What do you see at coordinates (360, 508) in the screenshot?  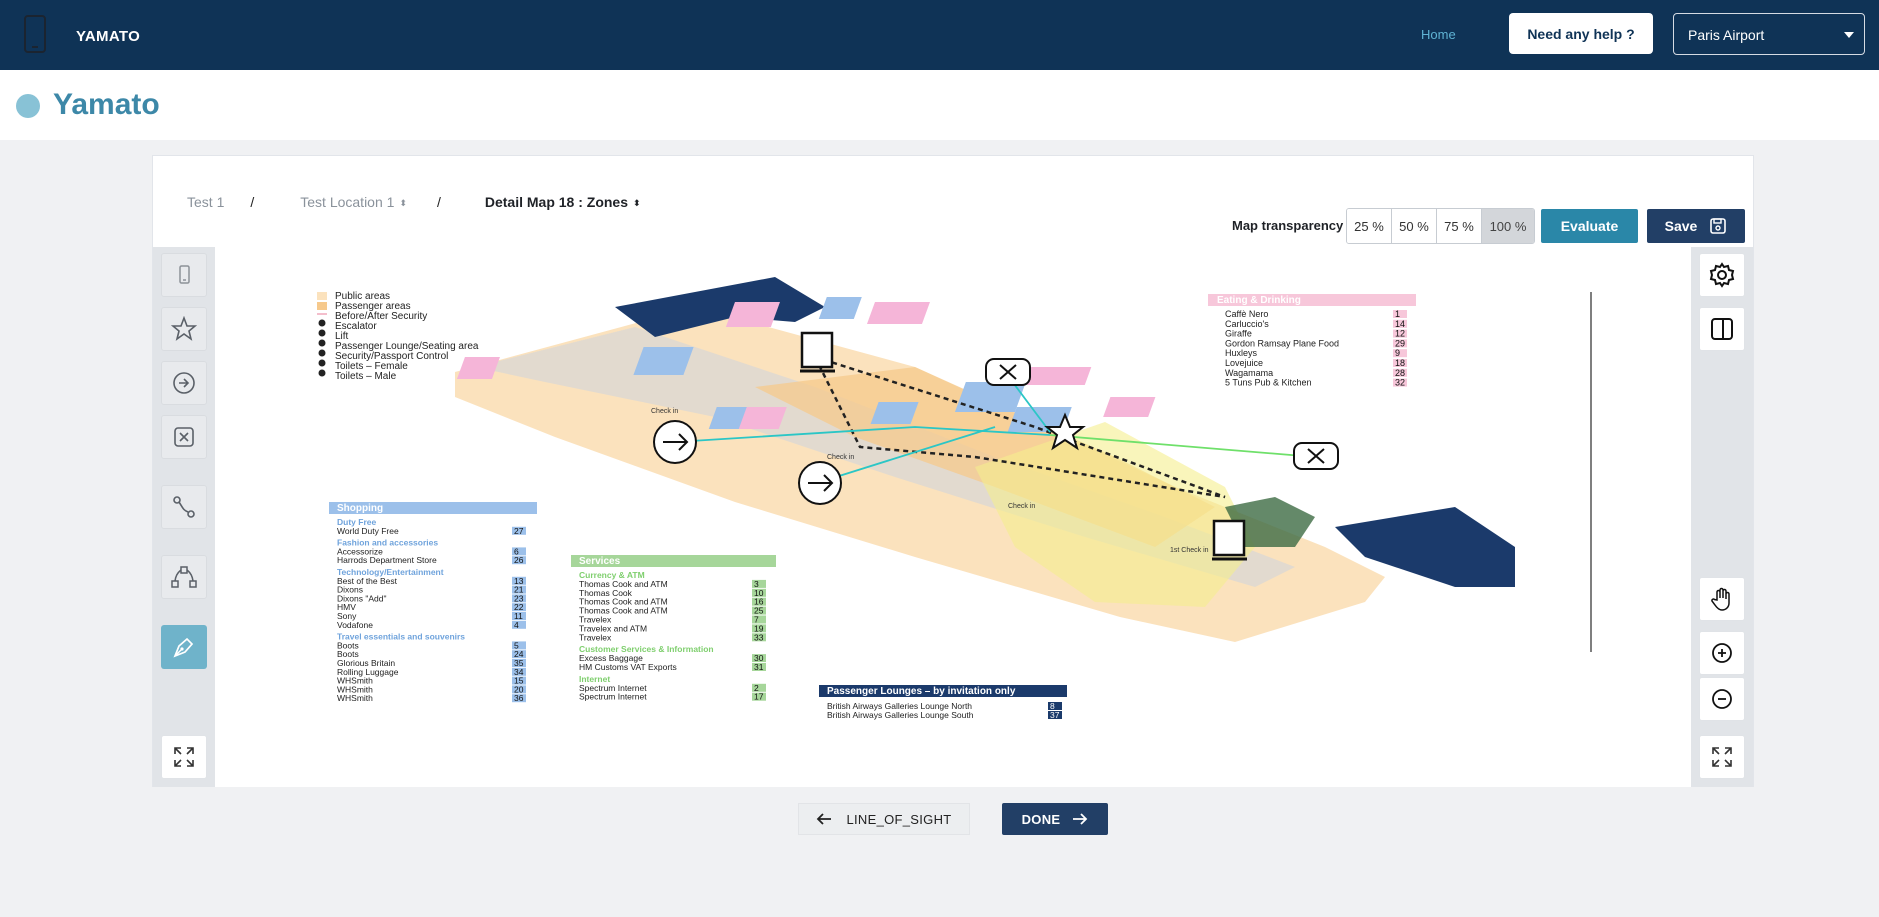 I see `shopping-title: Shopping` at bounding box center [360, 508].